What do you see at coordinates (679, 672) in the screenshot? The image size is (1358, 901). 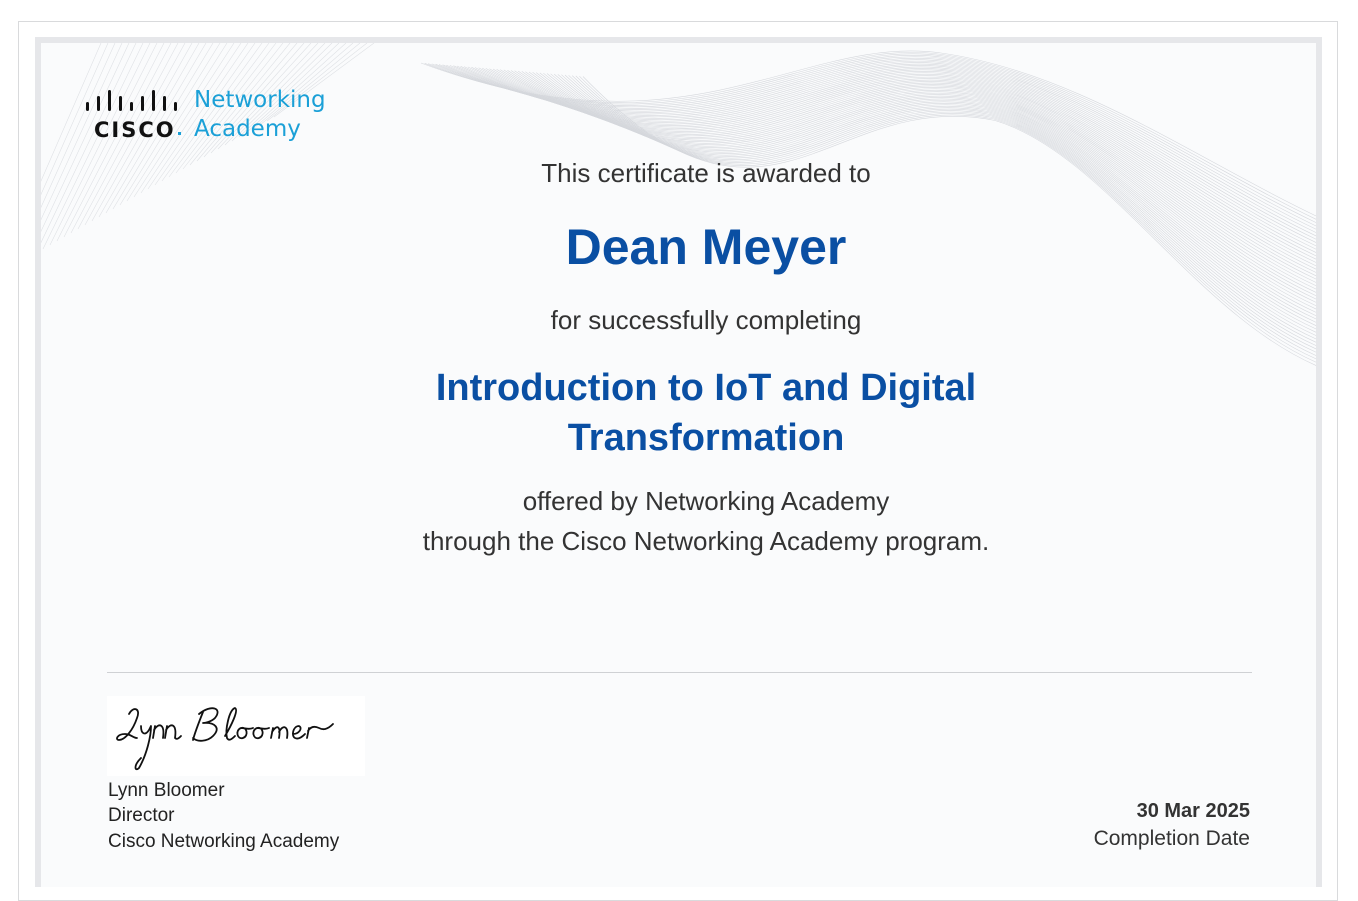 I see `signature-divider` at bounding box center [679, 672].